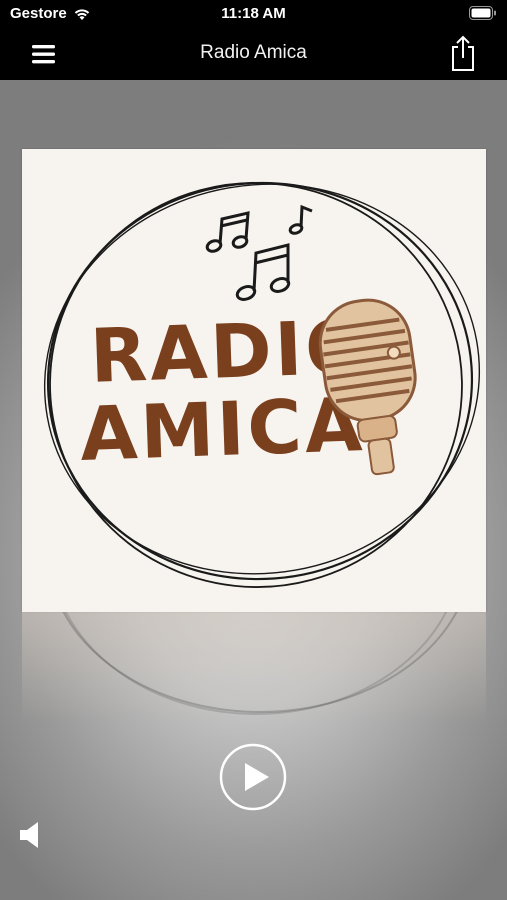 This screenshot has width=507, height=900. Describe the element at coordinates (367, 387) in the screenshot. I see `microphone-icon` at that location.